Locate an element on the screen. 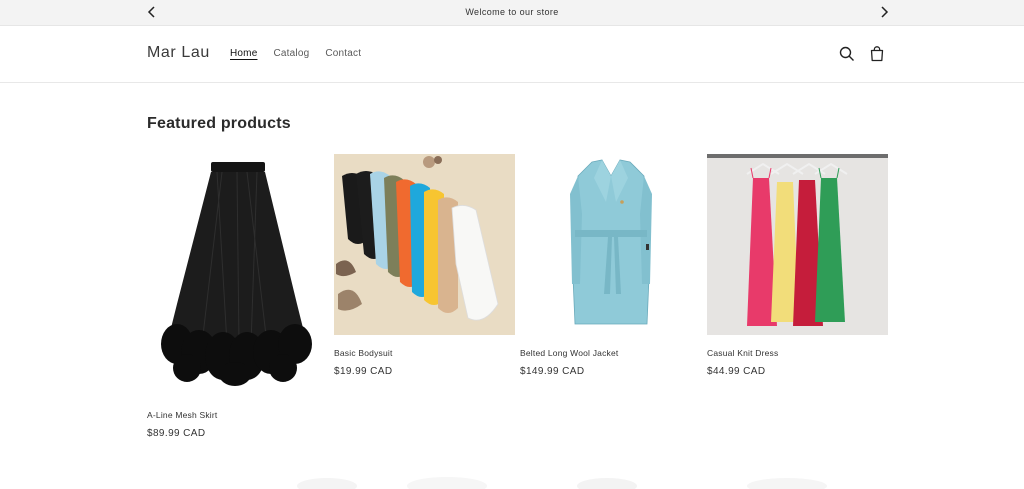 Image resolution: width=1024 pixels, height=489 pixels. product-image-bodysuit is located at coordinates (424, 244).